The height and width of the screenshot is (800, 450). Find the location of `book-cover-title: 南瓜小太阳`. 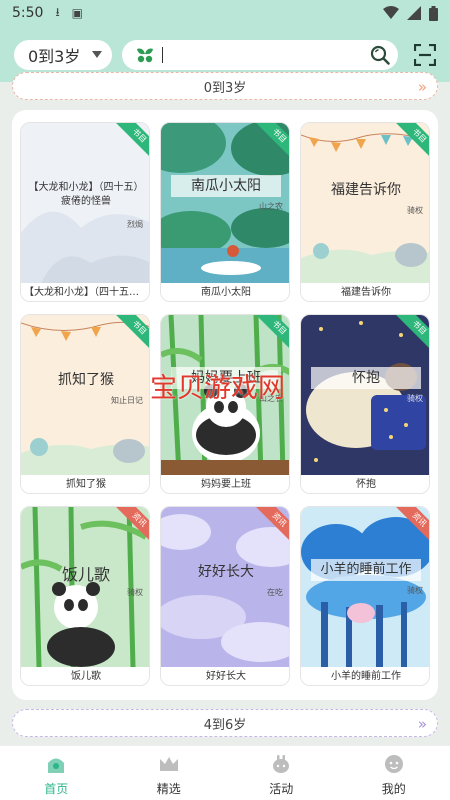

book-cover-title: 南瓜小太阳 is located at coordinates (226, 186).